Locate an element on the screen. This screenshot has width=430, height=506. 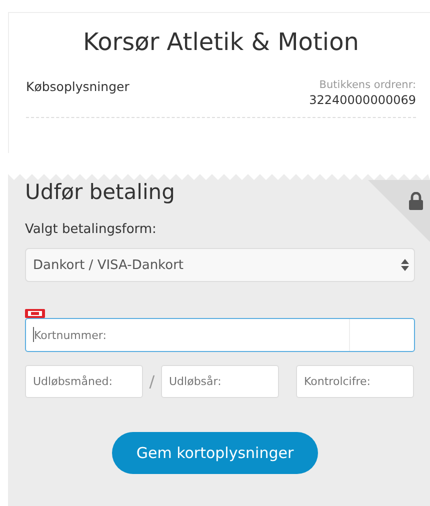
expiry-month-field: Udløbsmåned: is located at coordinates (84, 381).